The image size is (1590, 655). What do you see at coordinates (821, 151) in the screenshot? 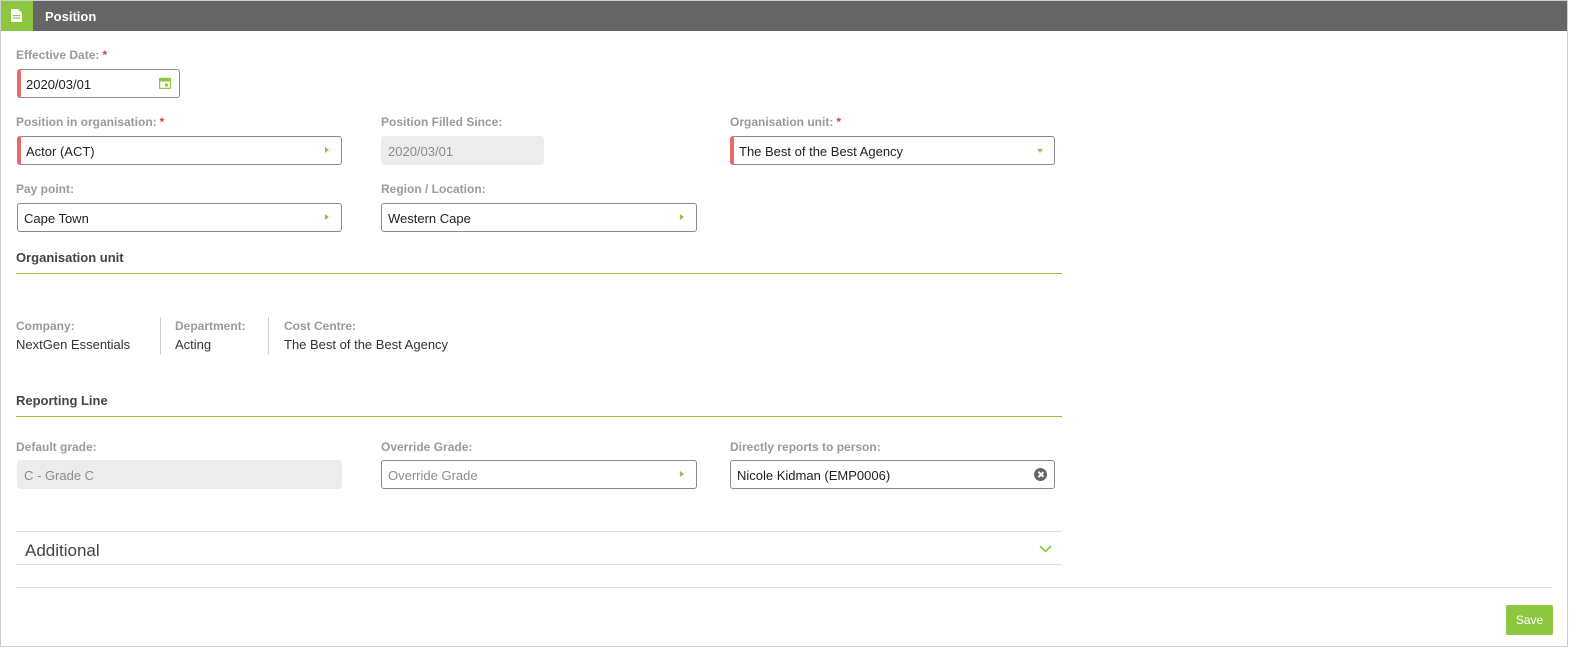
I see `organisation-unit-value: The Best of the Best Agency` at bounding box center [821, 151].